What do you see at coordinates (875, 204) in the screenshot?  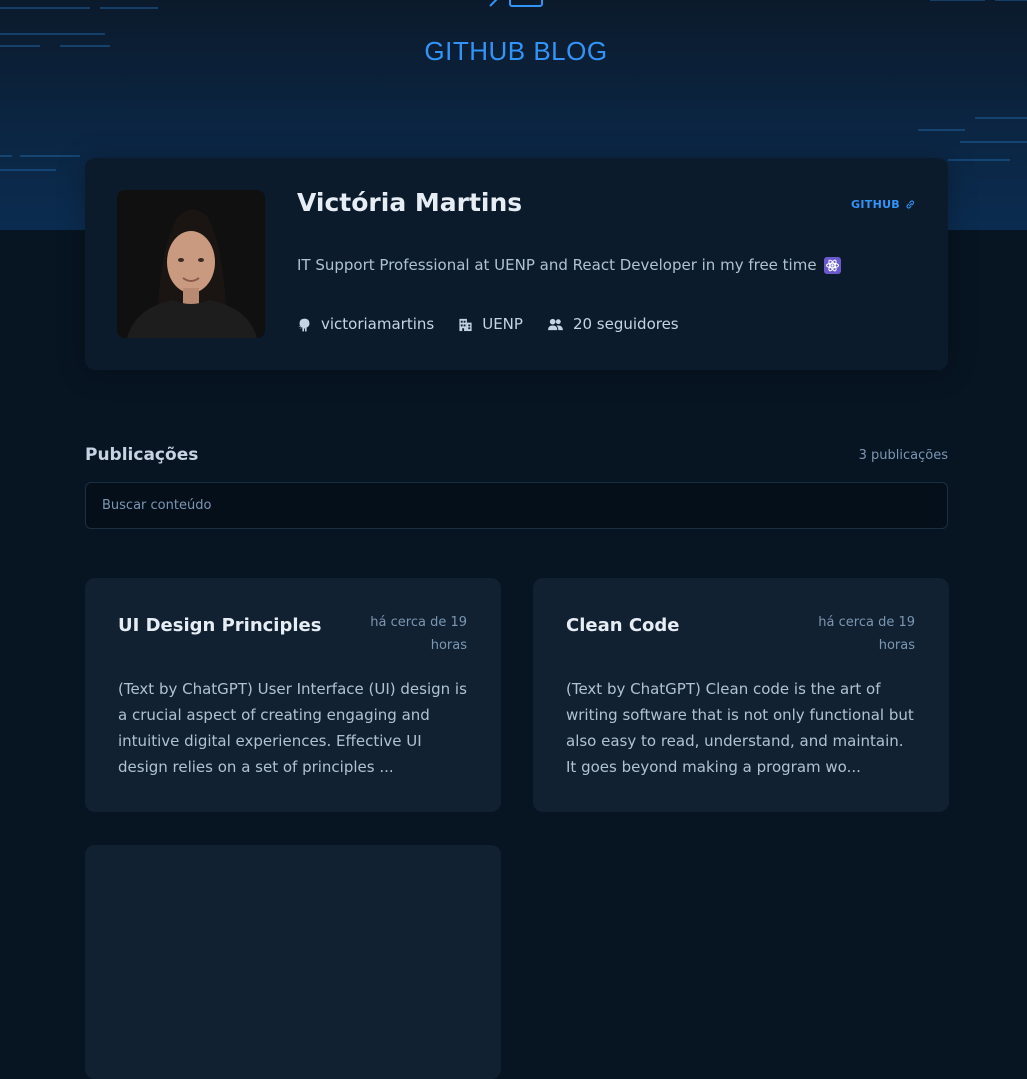 I see `github-link-label: GITHUB` at bounding box center [875, 204].